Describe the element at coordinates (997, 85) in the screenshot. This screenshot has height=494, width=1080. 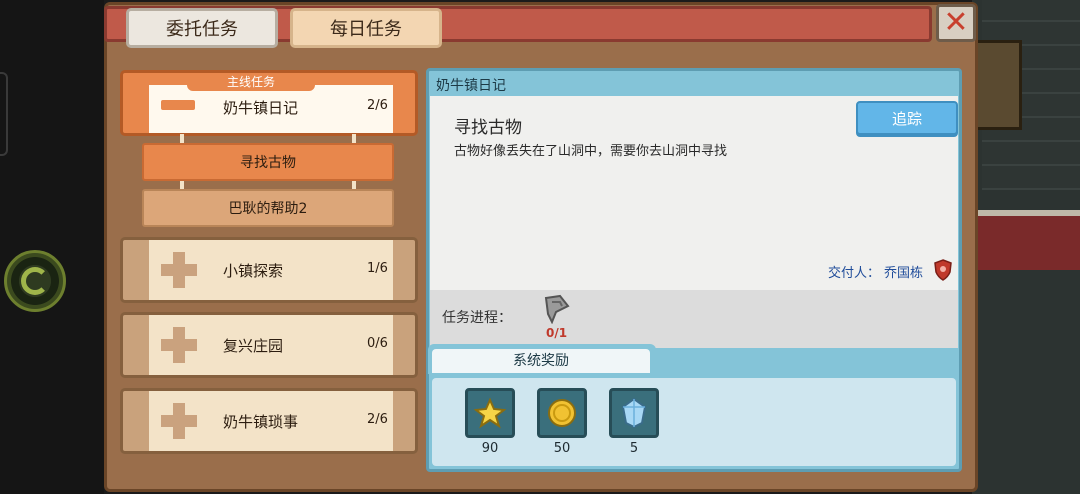
I see `background-bench` at that location.